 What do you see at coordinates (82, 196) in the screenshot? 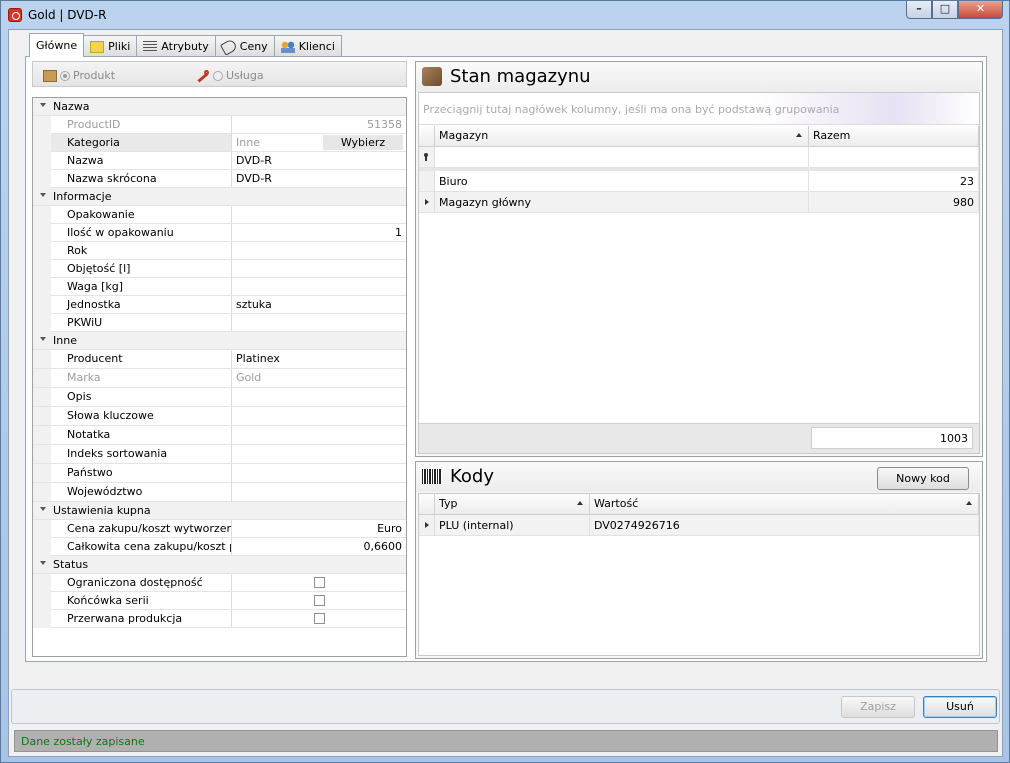
I see `category-title: Informacje` at bounding box center [82, 196].